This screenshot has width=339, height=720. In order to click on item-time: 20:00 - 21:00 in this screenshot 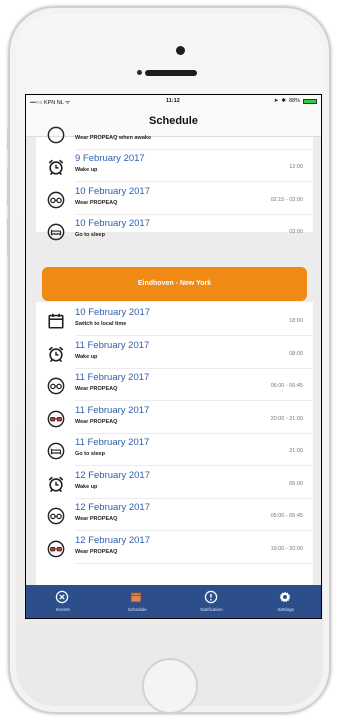, I will do `click(286, 418)`.